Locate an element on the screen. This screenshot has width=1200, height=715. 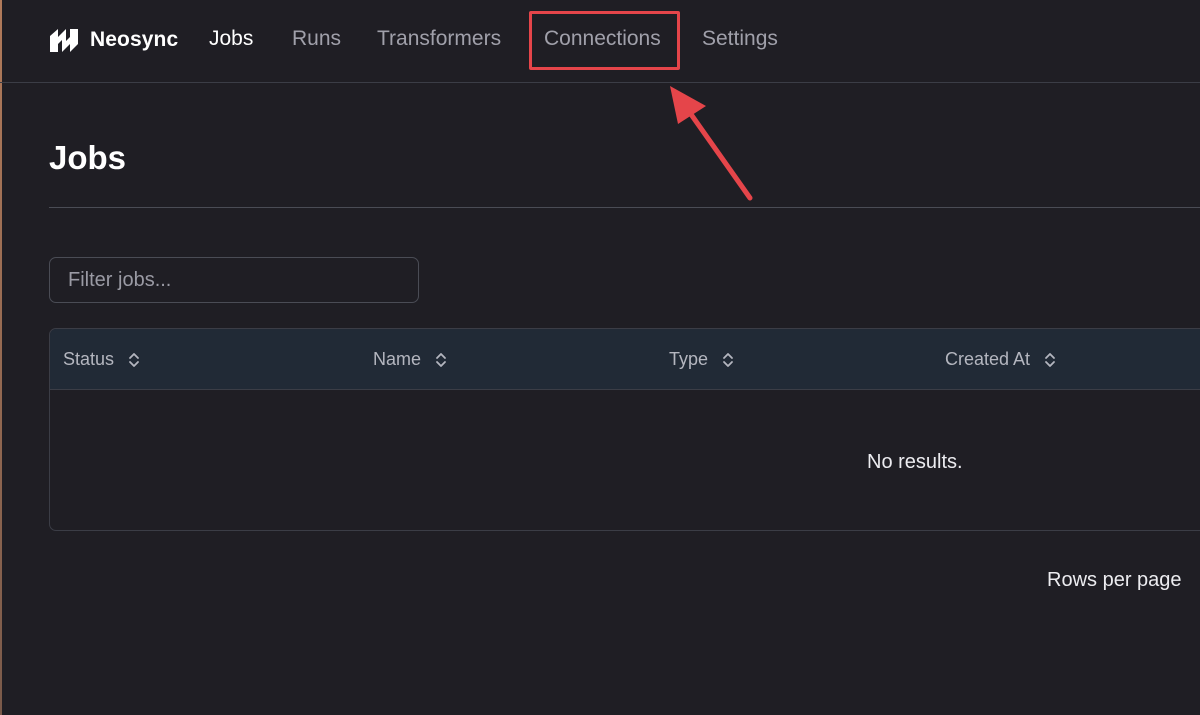
column-label-type: Type is located at coordinates (689, 359).